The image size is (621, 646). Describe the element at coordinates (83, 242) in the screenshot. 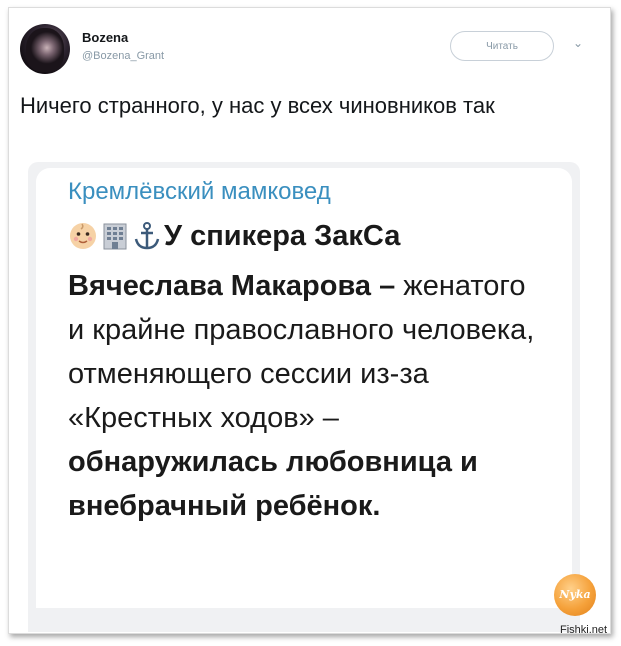

I see `baby-face-icon` at that location.